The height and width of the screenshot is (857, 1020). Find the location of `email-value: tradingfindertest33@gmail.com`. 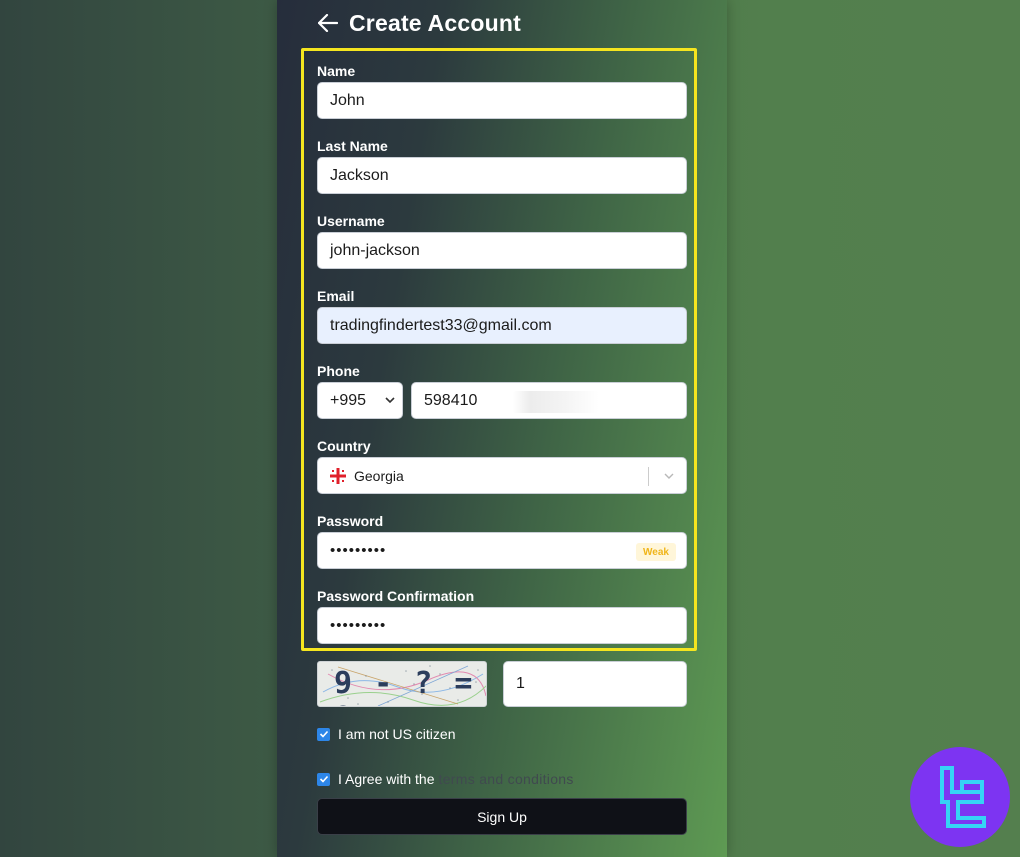

email-value: tradingfindertest33@gmail.com is located at coordinates (441, 325).